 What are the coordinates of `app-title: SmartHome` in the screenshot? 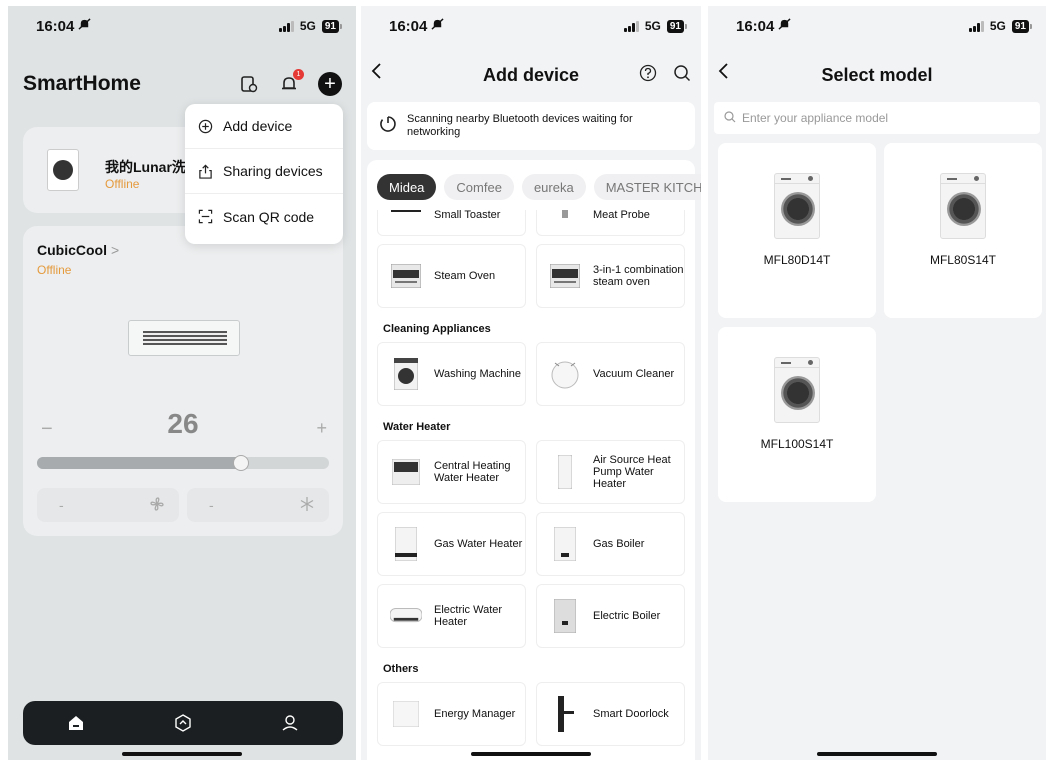 It's located at (82, 83).